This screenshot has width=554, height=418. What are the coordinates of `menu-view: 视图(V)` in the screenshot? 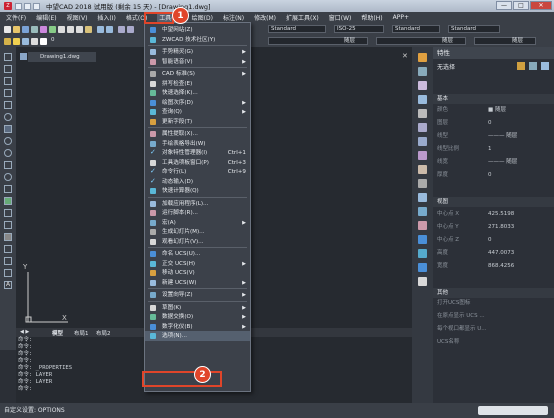 It's located at (77, 17).